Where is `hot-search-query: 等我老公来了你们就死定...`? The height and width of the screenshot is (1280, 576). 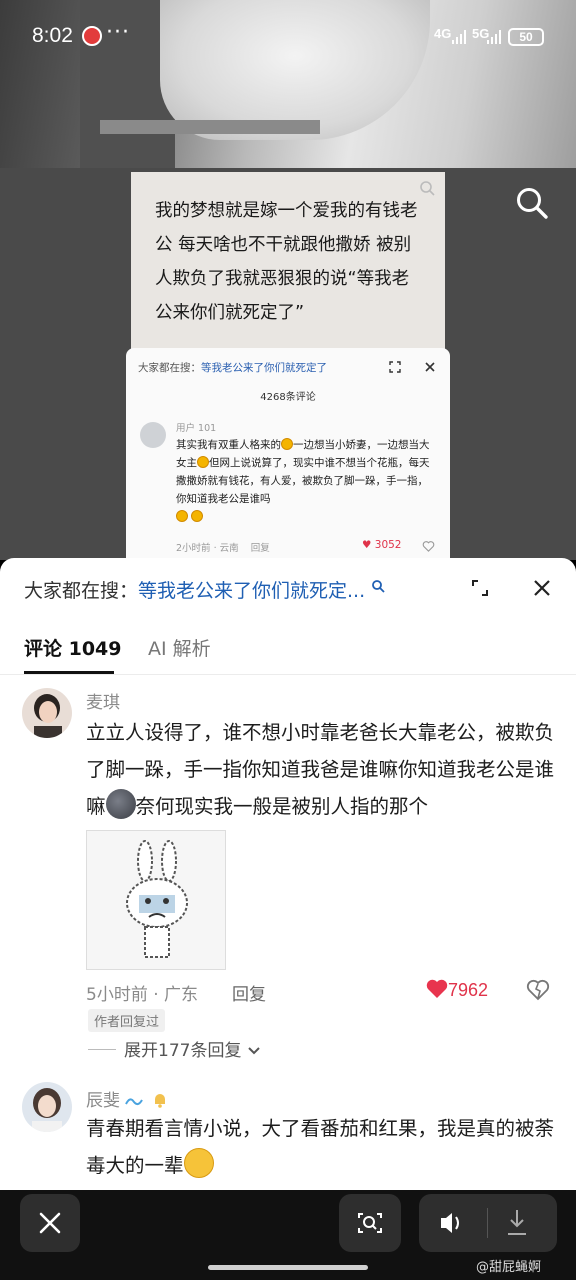
hot-search-query: 等我老公来了你们就死定... is located at coordinates (251, 591).